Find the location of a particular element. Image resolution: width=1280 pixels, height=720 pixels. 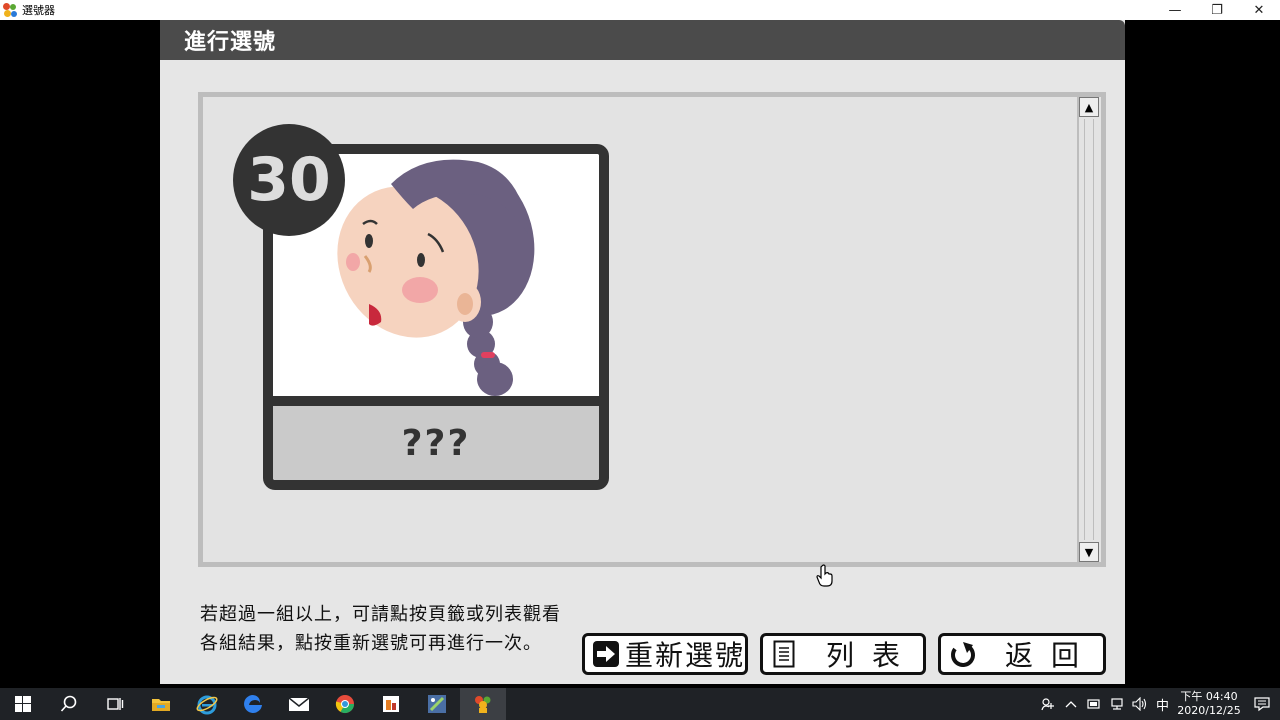

clock: 下午 04:40 2020/12/25 is located at coordinates (1209, 704).